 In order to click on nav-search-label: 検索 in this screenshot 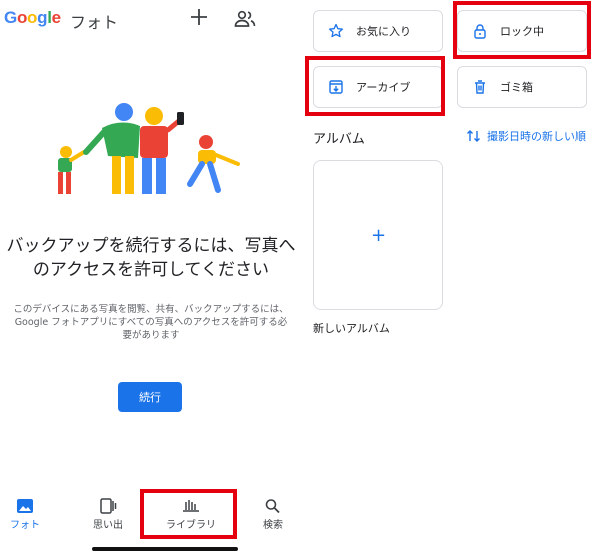, I will do `click(273, 525)`.